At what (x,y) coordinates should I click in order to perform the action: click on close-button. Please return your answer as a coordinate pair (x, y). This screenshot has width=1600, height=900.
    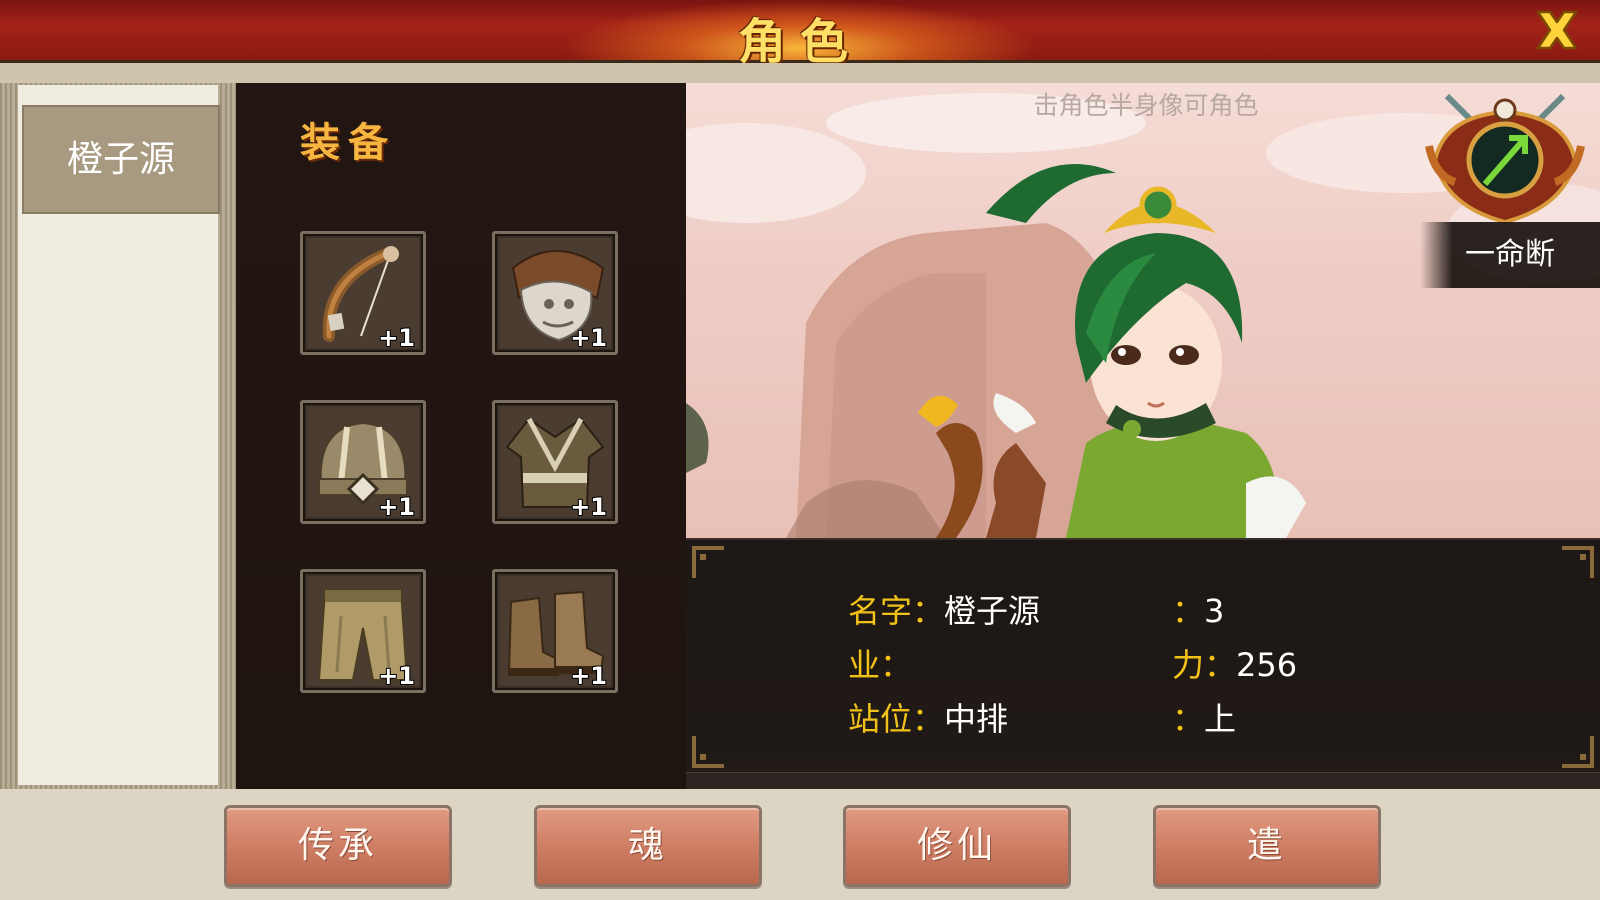
    Looking at the image, I should click on (1557, 30).